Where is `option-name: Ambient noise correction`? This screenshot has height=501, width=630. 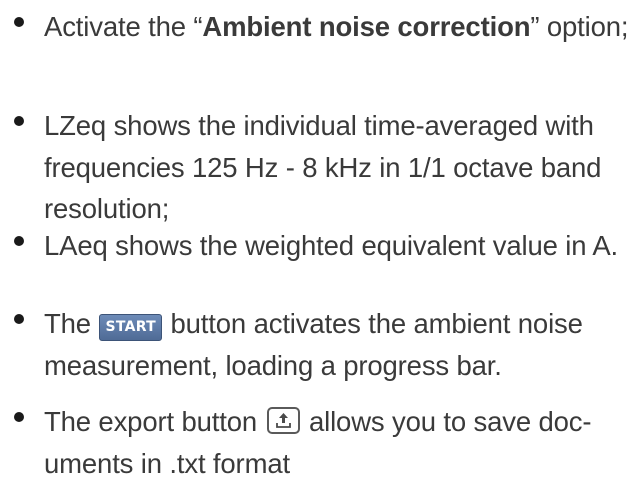
option-name: Ambient noise correction is located at coordinates (366, 26).